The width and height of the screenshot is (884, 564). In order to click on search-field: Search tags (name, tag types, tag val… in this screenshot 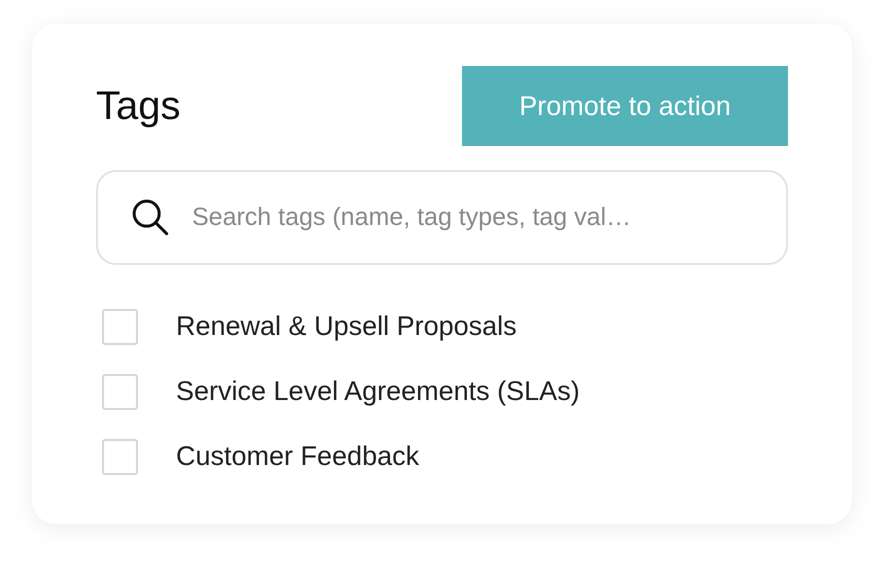, I will do `click(442, 217)`.